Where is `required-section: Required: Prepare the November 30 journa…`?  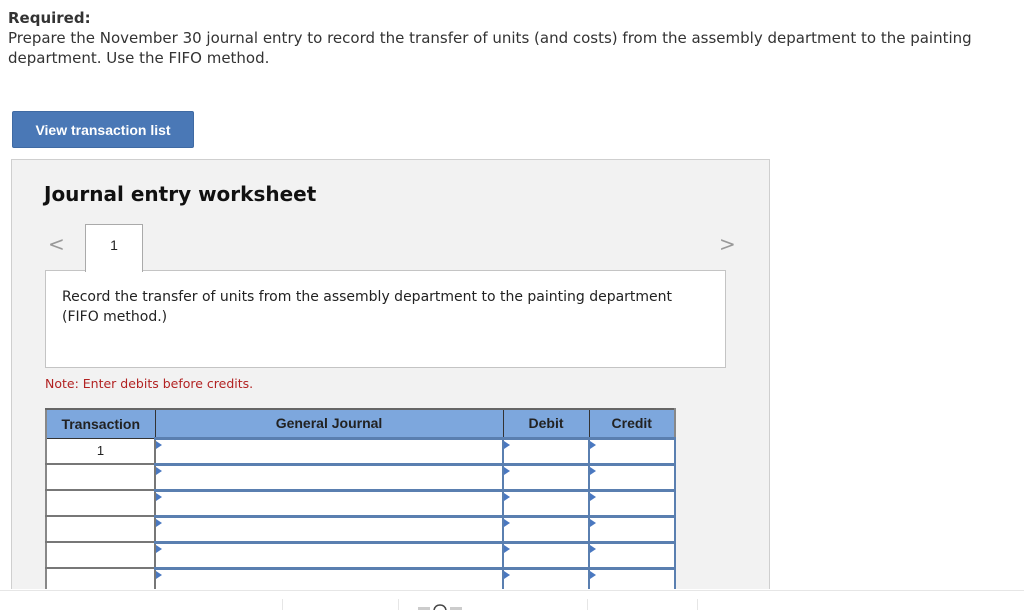 required-section: Required: Prepare the November 30 journa… is located at coordinates (514, 38).